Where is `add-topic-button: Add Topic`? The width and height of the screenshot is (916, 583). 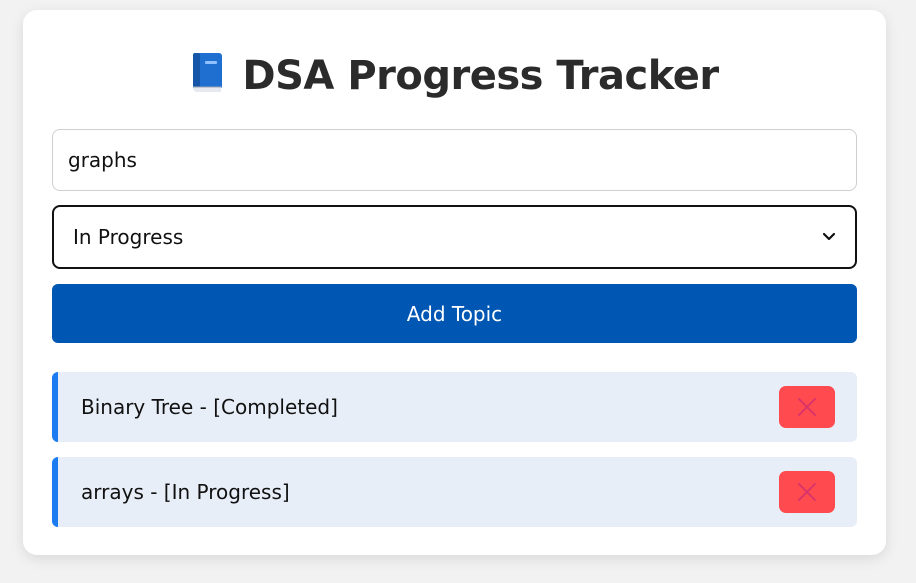
add-topic-button: Add Topic is located at coordinates (454, 313).